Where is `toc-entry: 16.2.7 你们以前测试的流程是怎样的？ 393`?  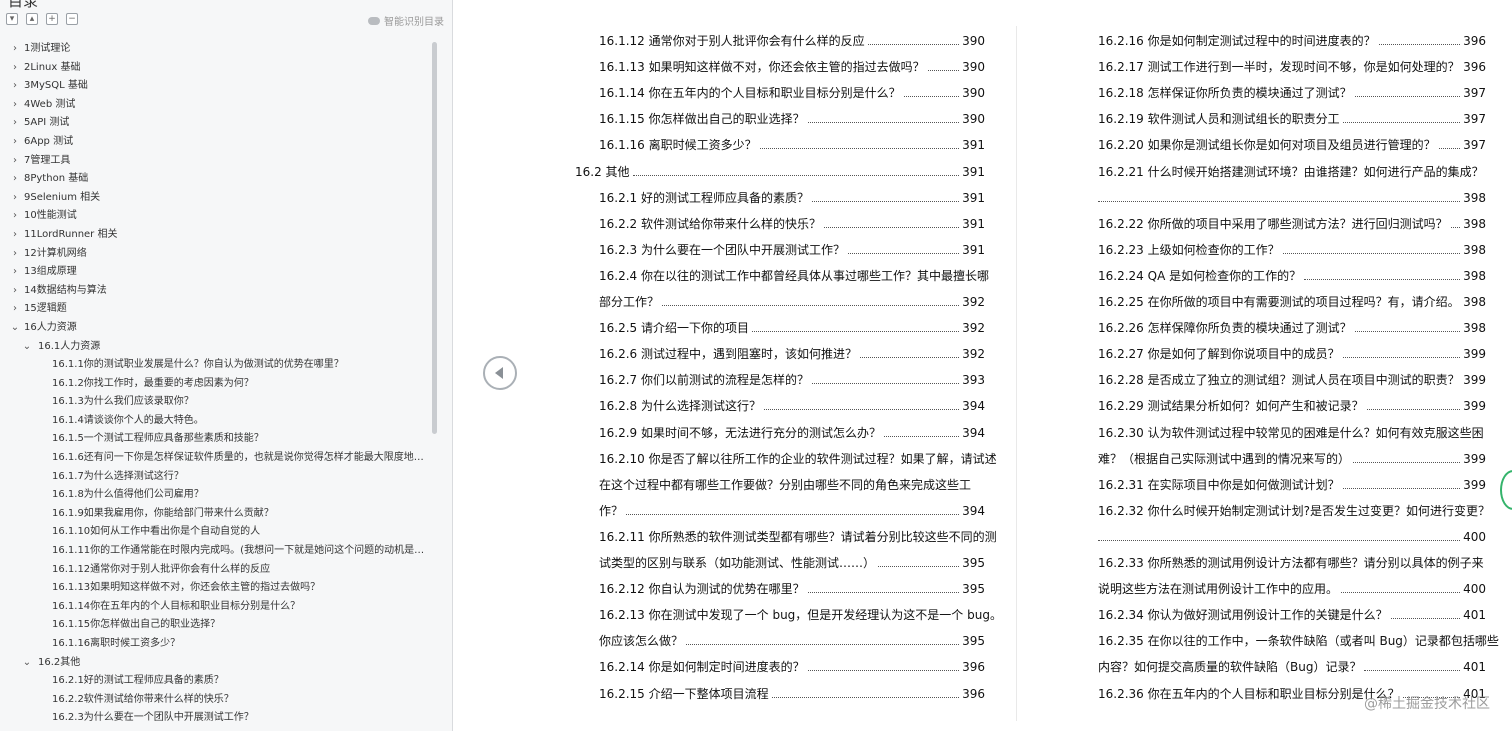
toc-entry: 16.2.7 你们以前测试的流程是怎样的？ 393 is located at coordinates (780, 380).